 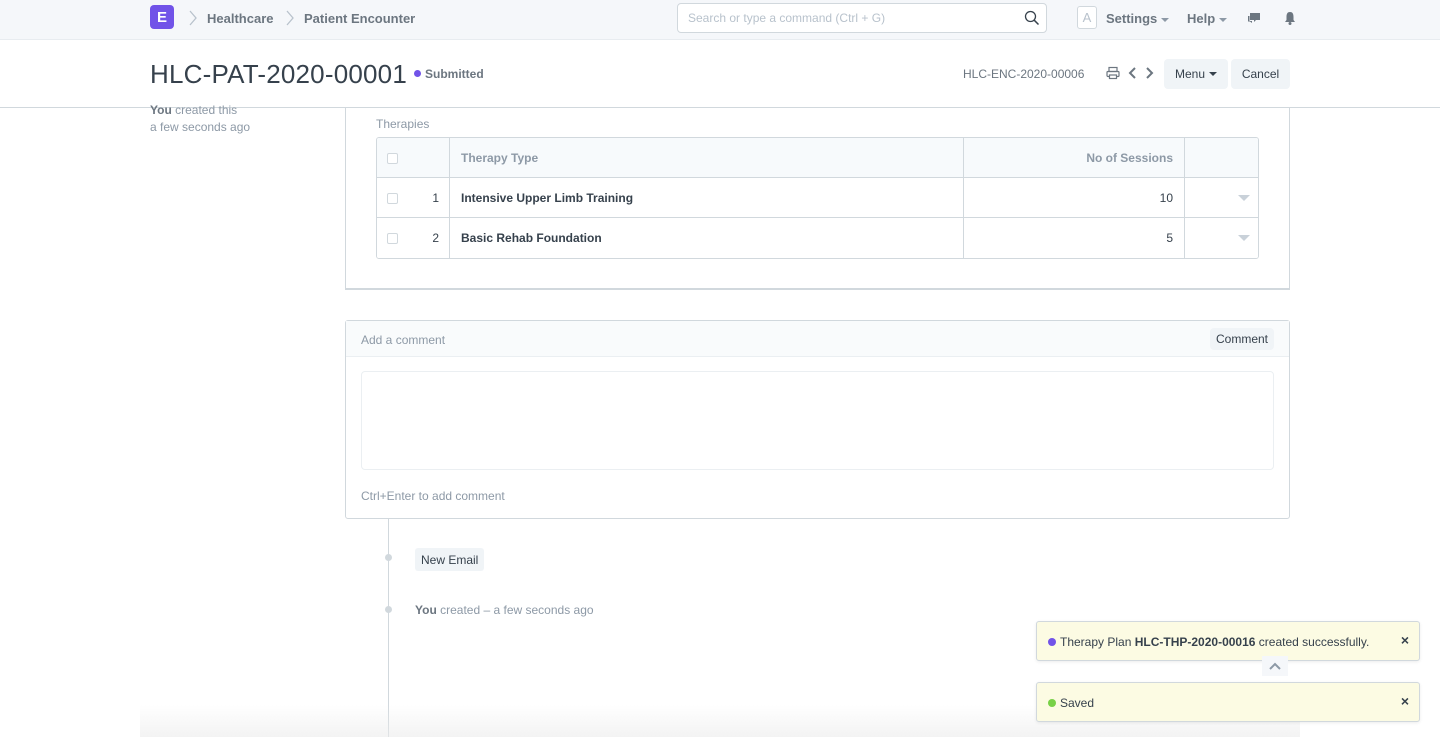 I want to click on table-row: 1 Intensive Upper Limb Training 10, so click(x=817, y=198).